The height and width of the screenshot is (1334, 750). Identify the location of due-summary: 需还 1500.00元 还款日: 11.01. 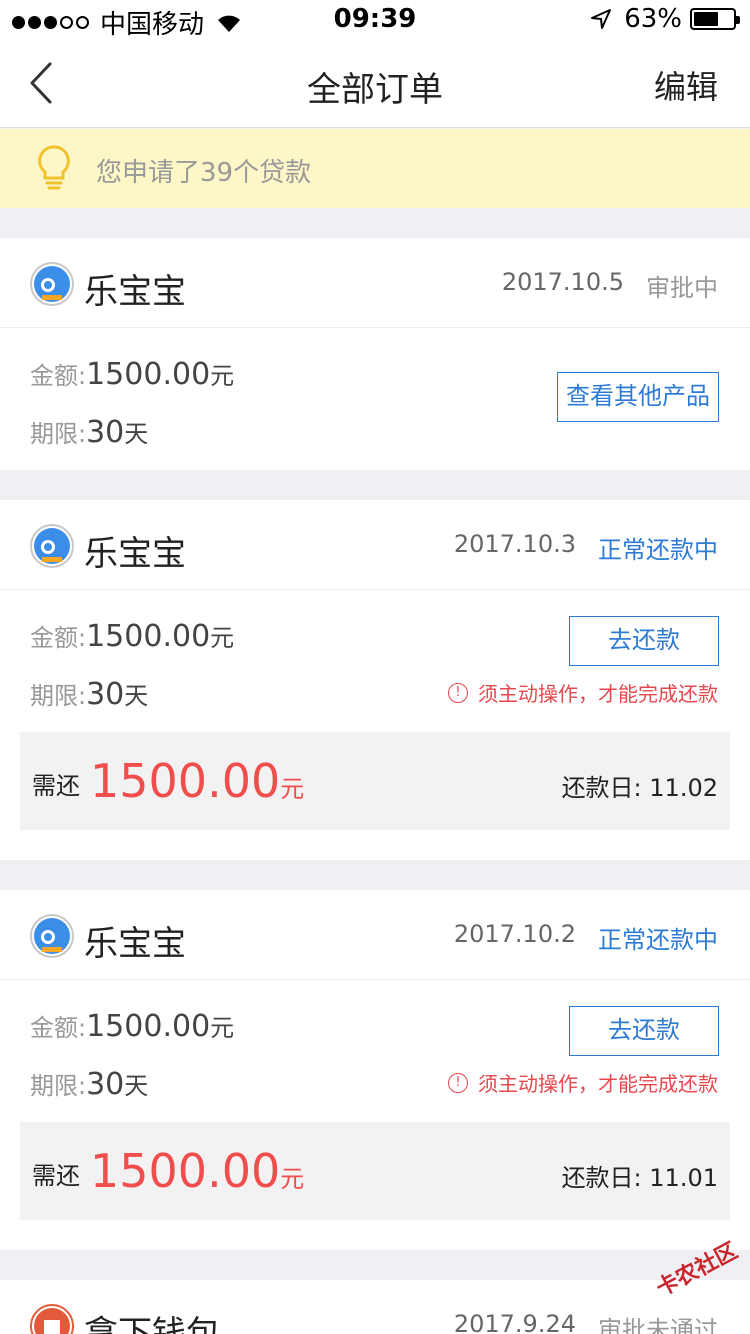
(375, 1171).